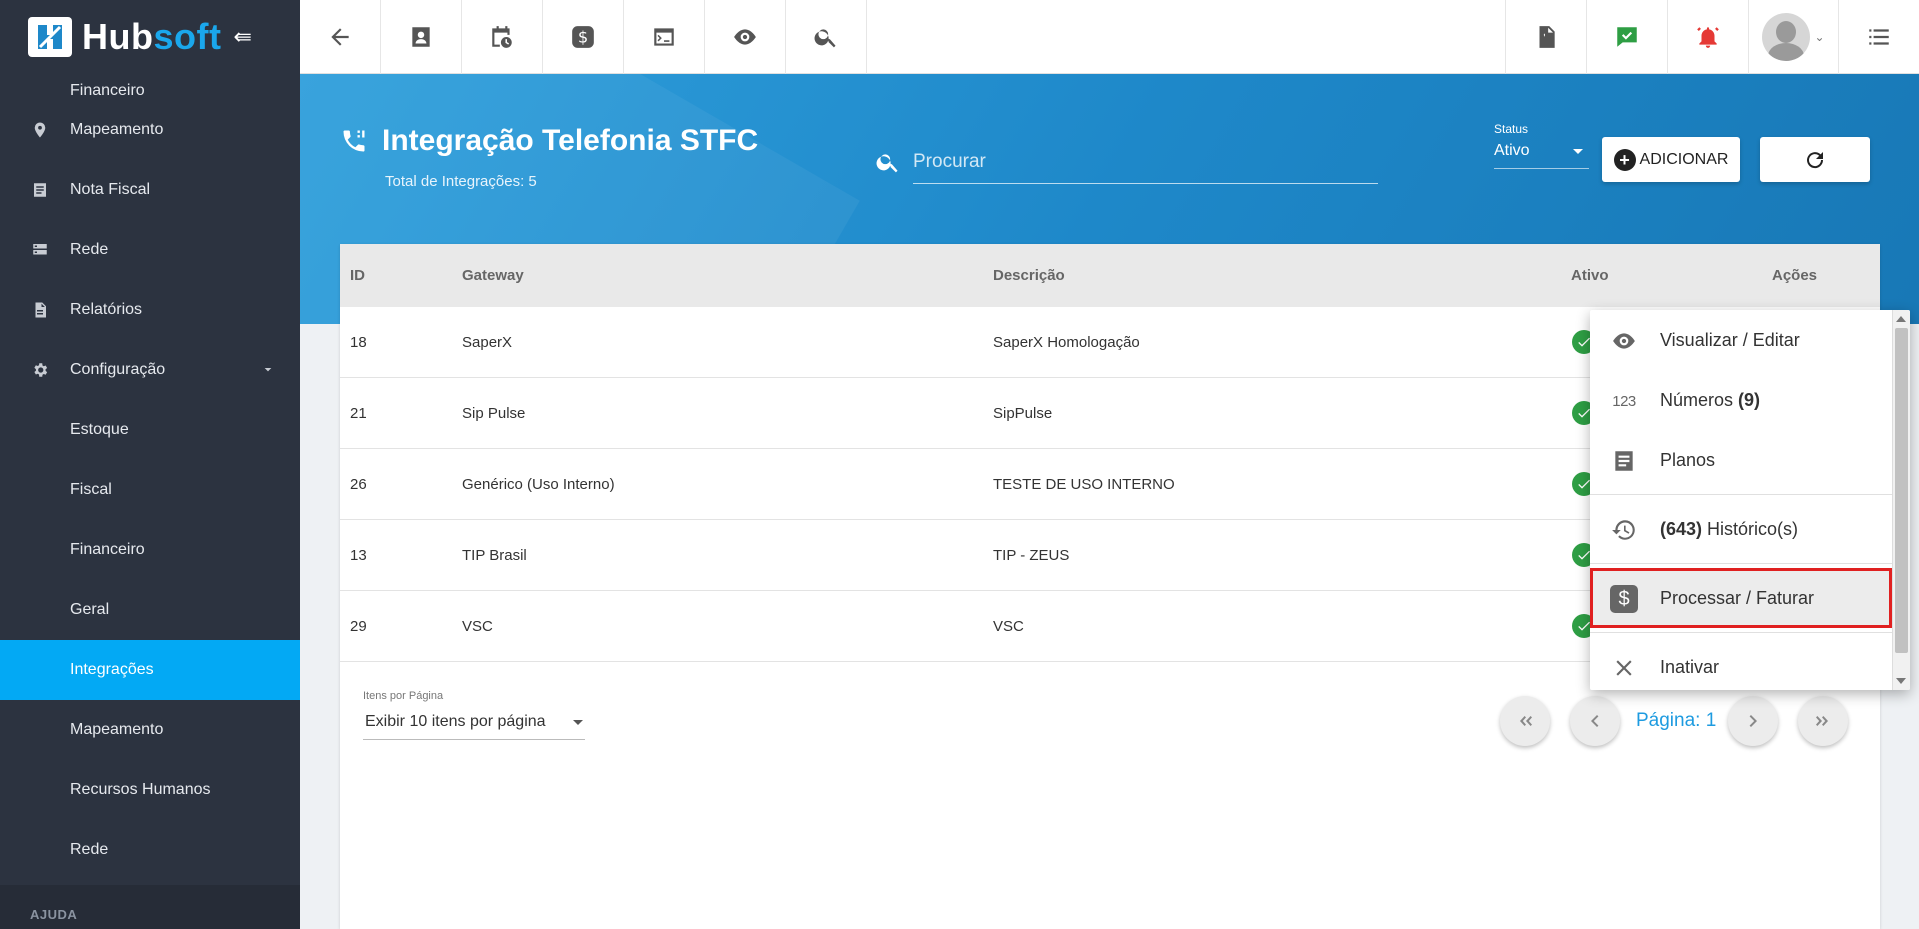 The image size is (1919, 929). What do you see at coordinates (1624, 530) in the screenshot?
I see `history-icon` at bounding box center [1624, 530].